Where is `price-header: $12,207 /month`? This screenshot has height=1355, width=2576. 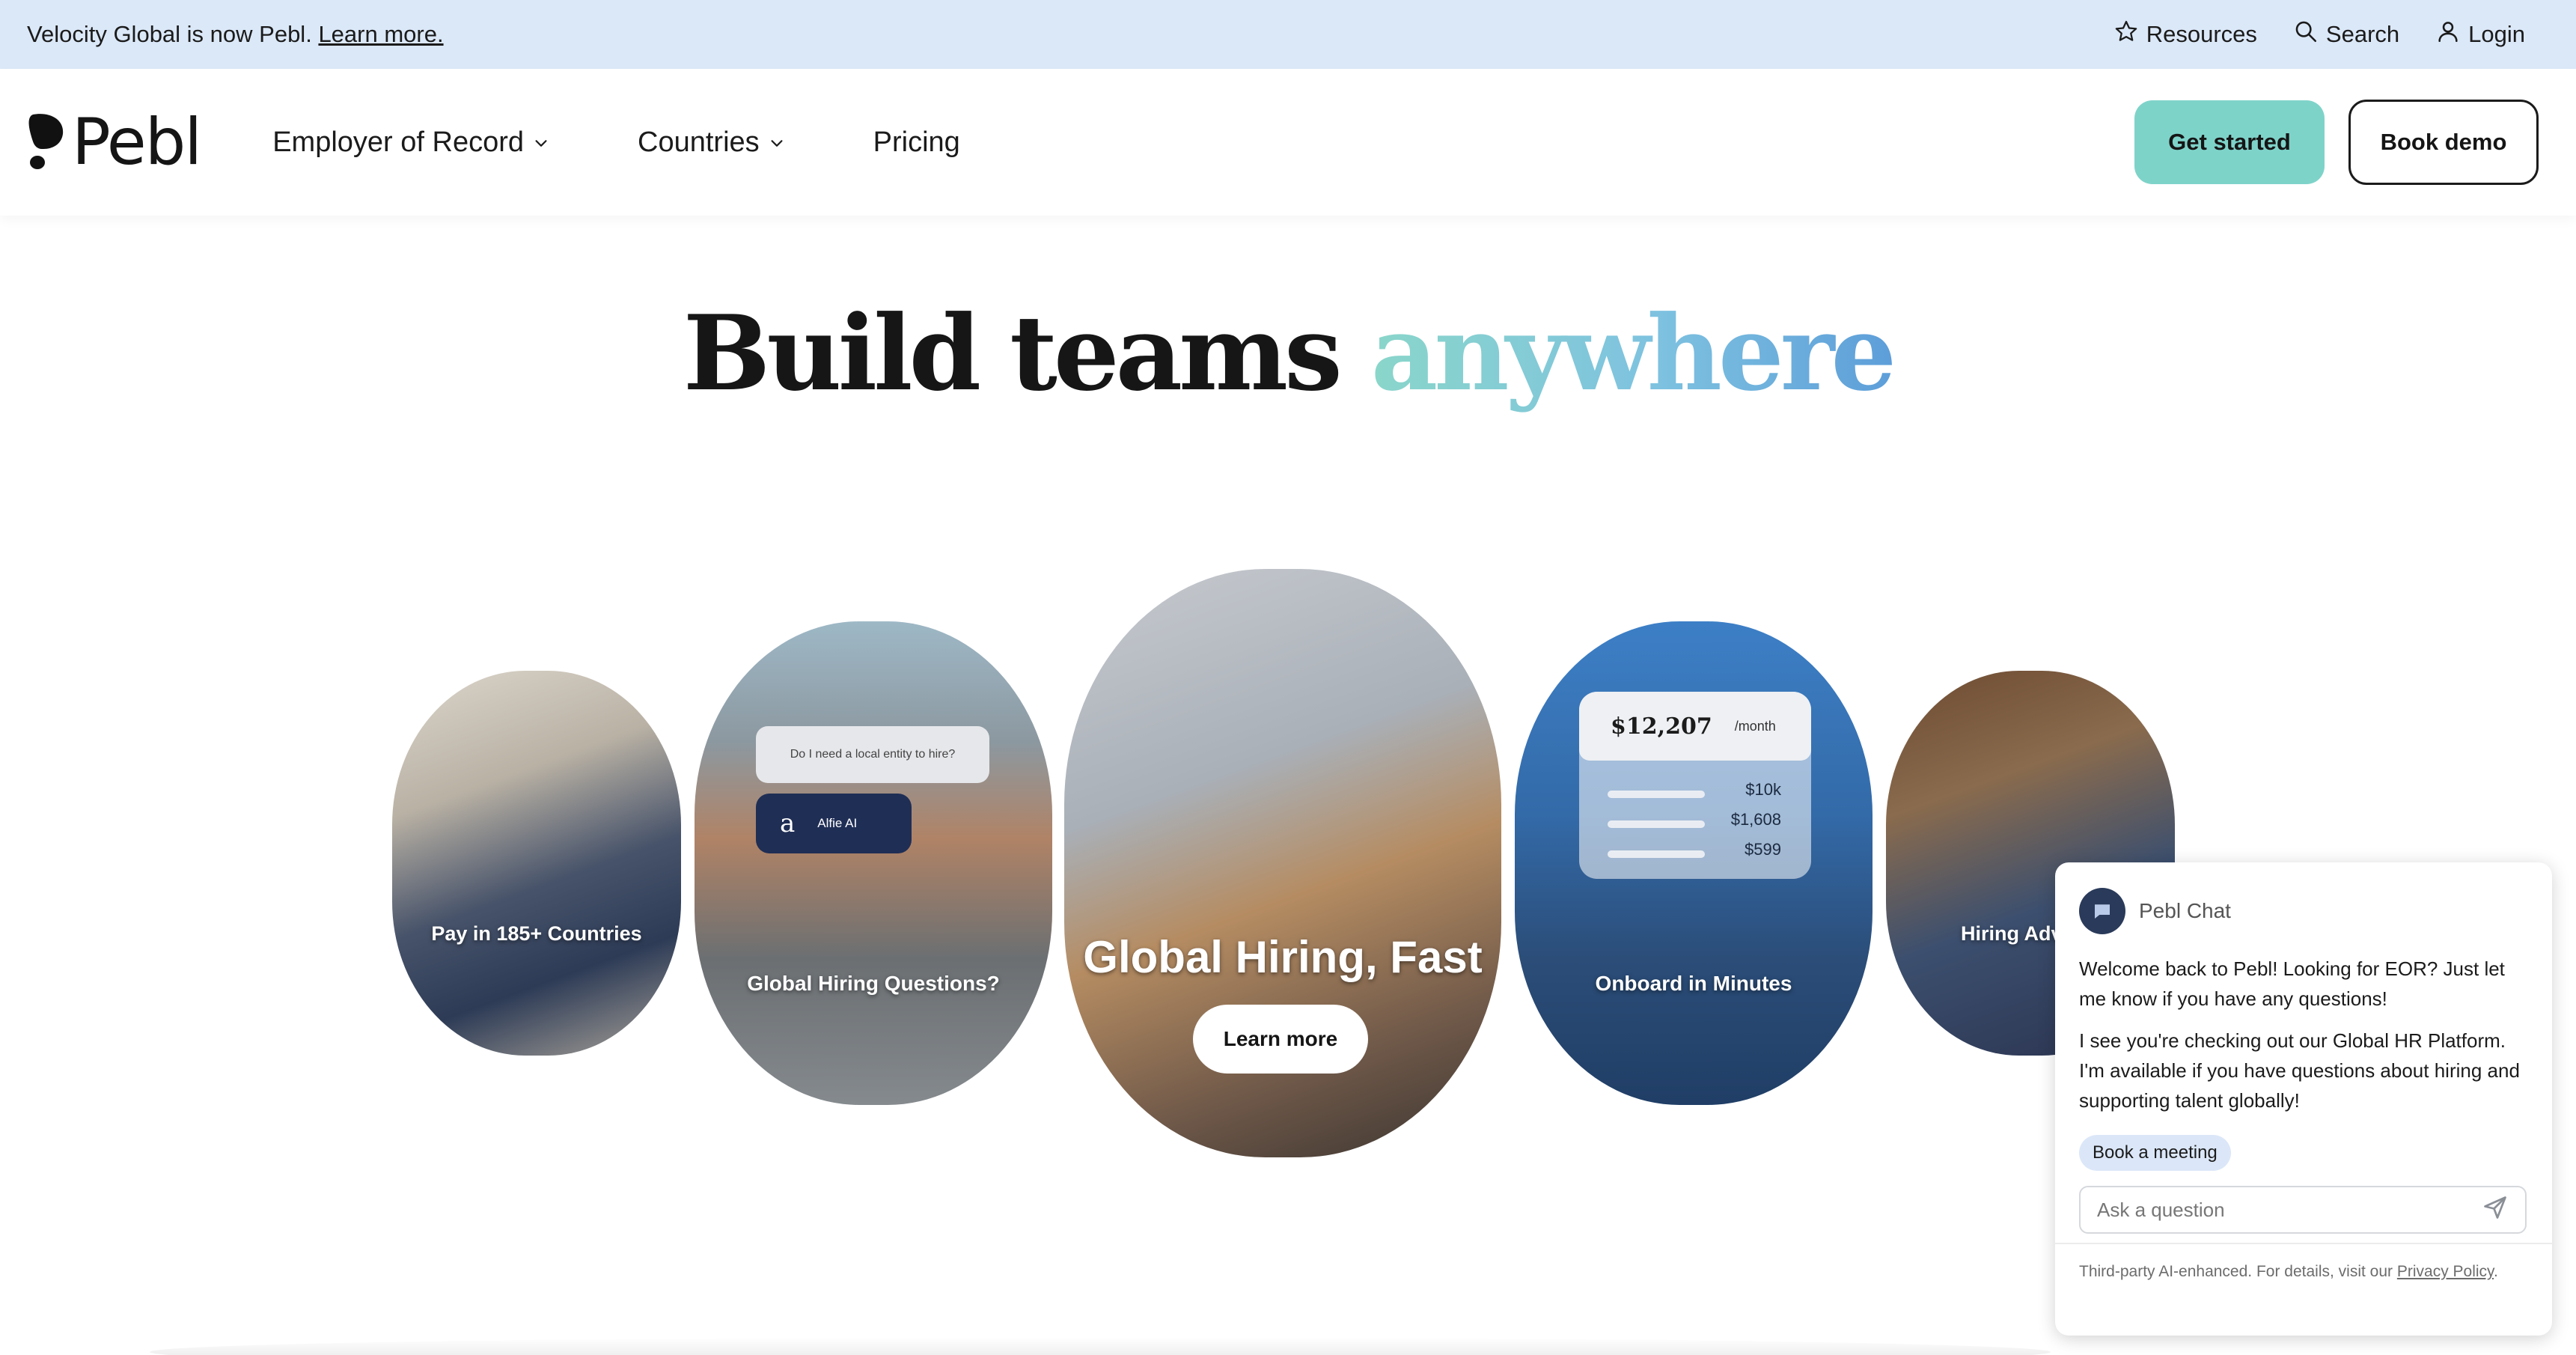 price-header: $12,207 /month is located at coordinates (1695, 726).